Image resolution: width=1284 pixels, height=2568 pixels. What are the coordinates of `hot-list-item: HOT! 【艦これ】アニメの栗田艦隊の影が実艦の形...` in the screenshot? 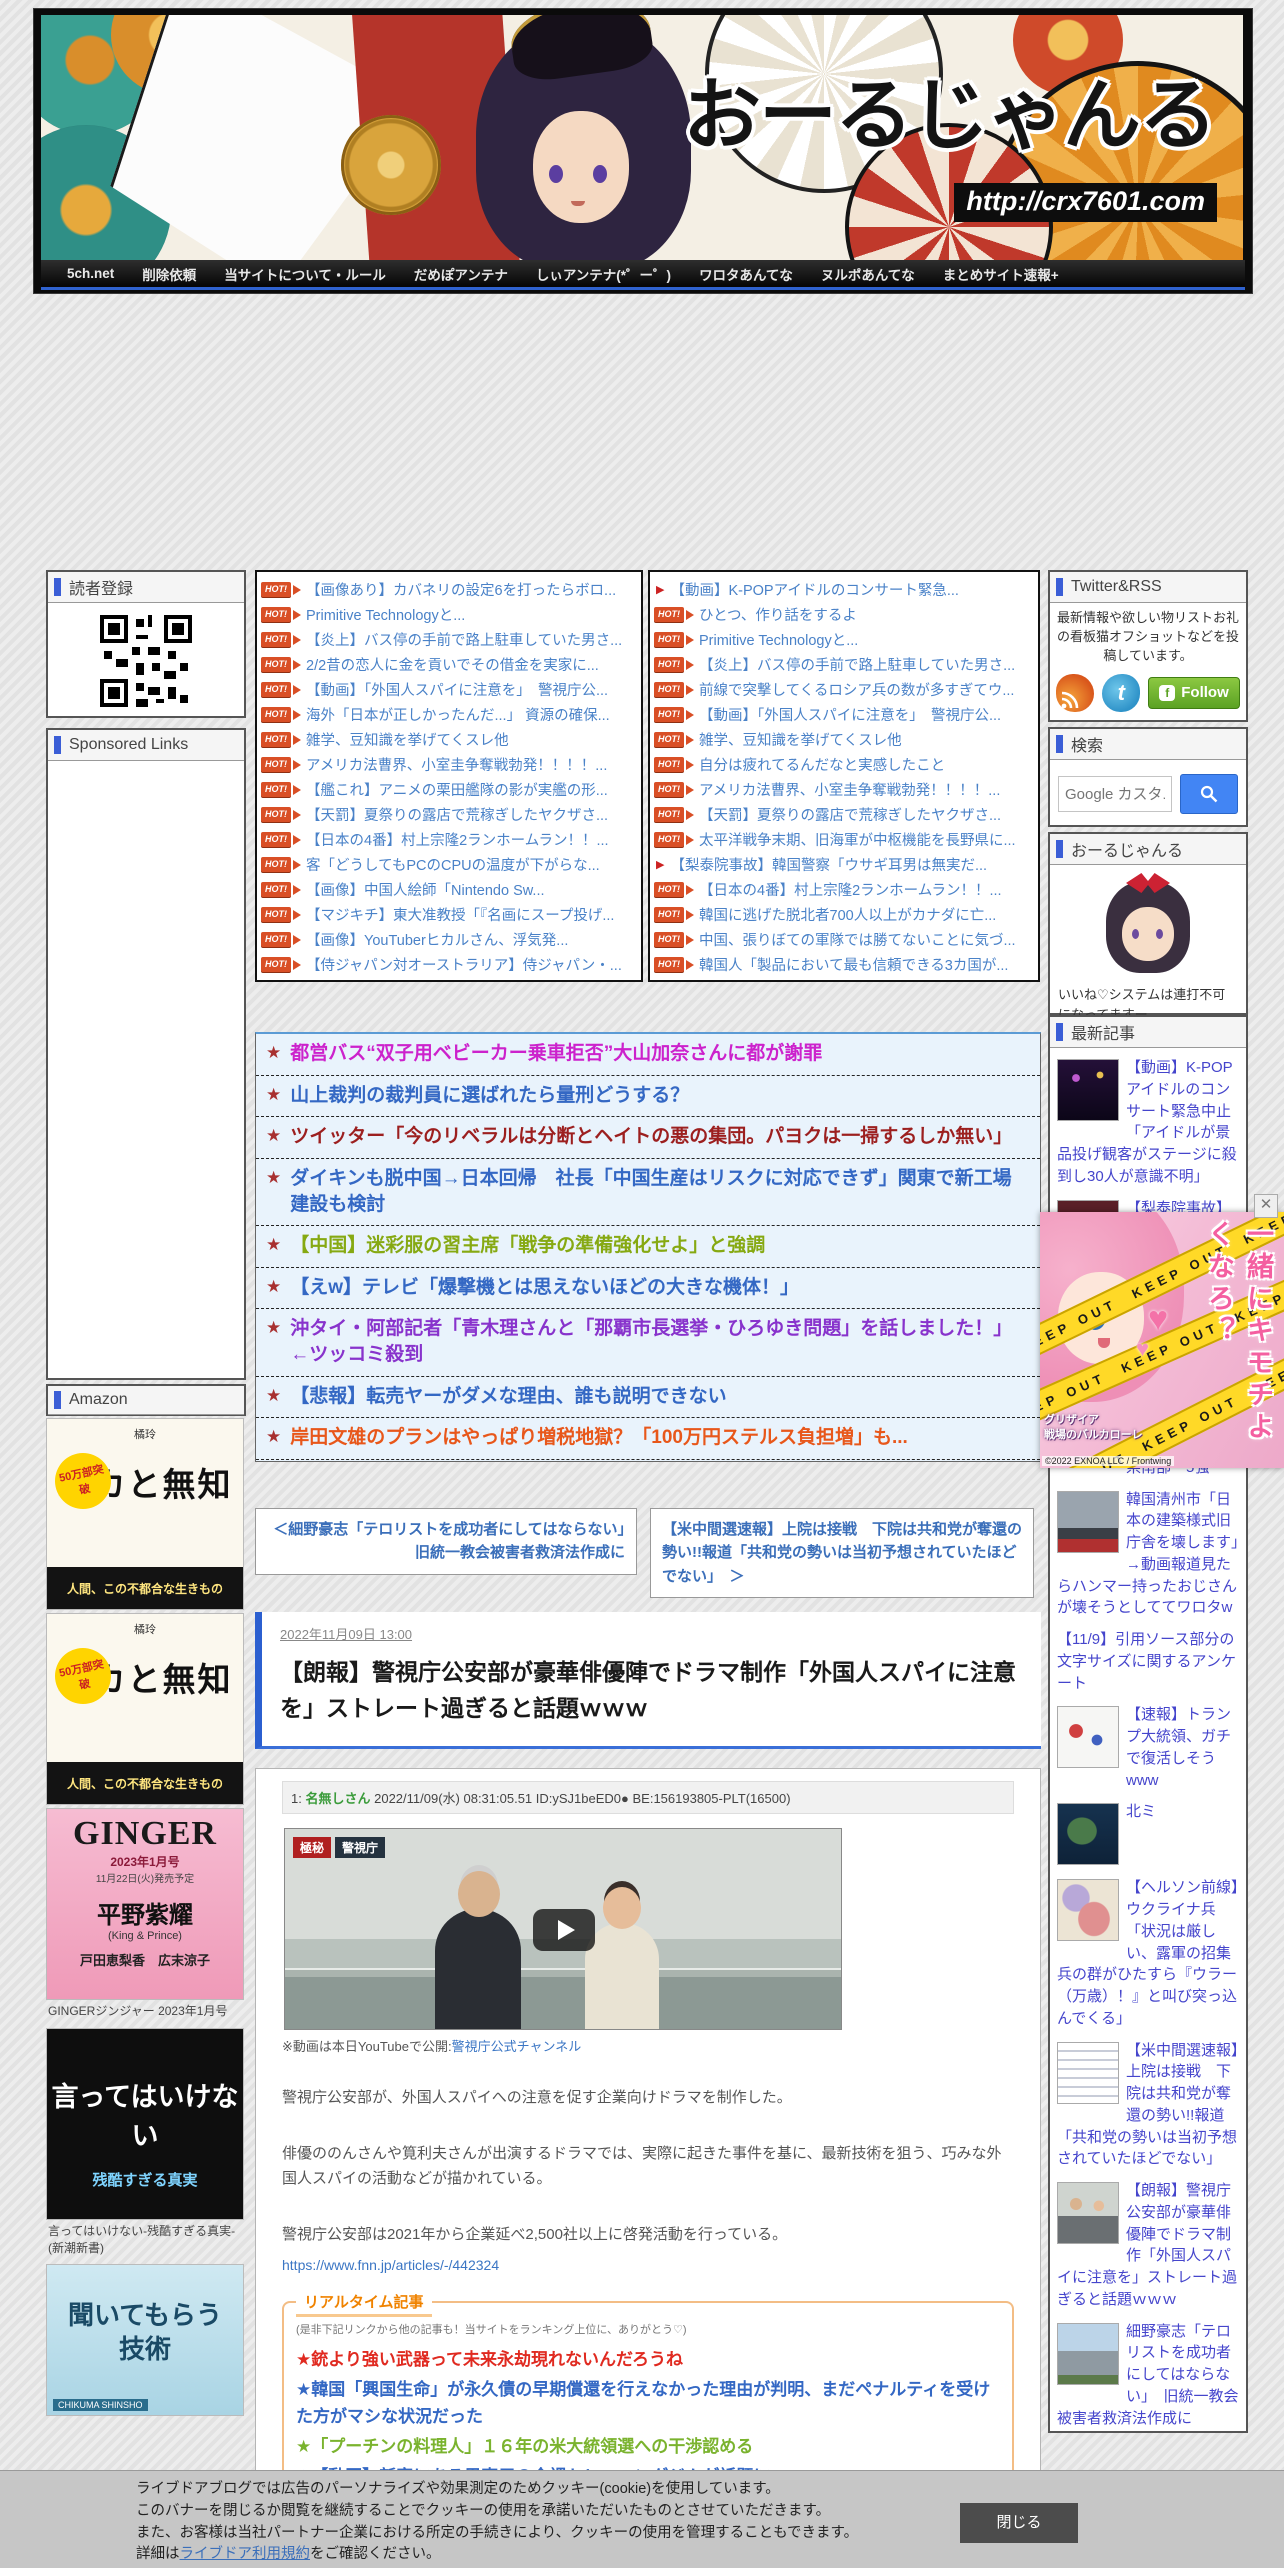 It's located at (449, 789).